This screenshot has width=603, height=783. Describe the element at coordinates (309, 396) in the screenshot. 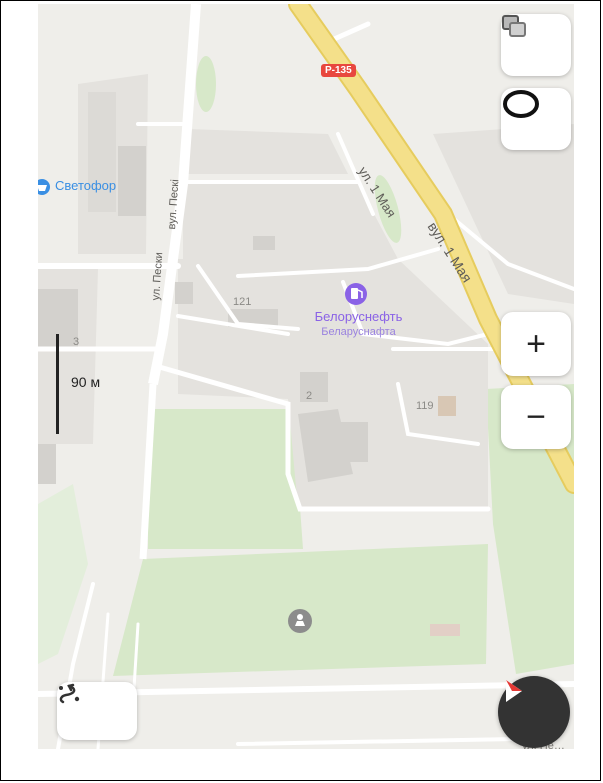

I see `house-number: 2` at that location.